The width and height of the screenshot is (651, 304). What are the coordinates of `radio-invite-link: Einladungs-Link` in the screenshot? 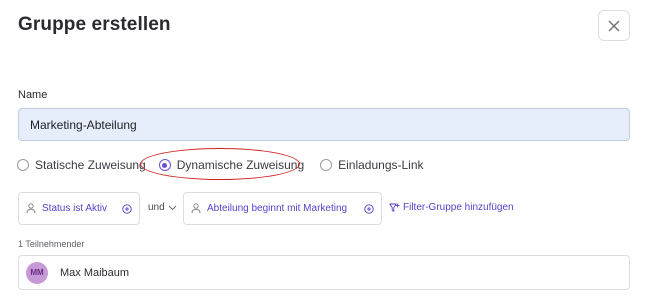 It's located at (372, 165).